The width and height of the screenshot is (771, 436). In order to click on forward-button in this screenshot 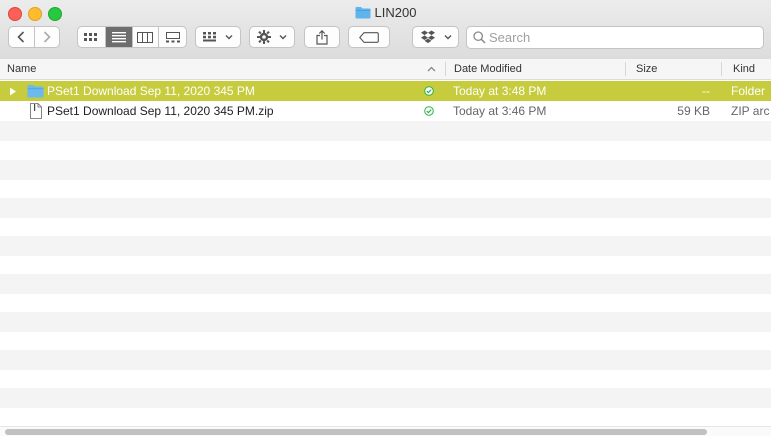, I will do `click(47, 37)`.